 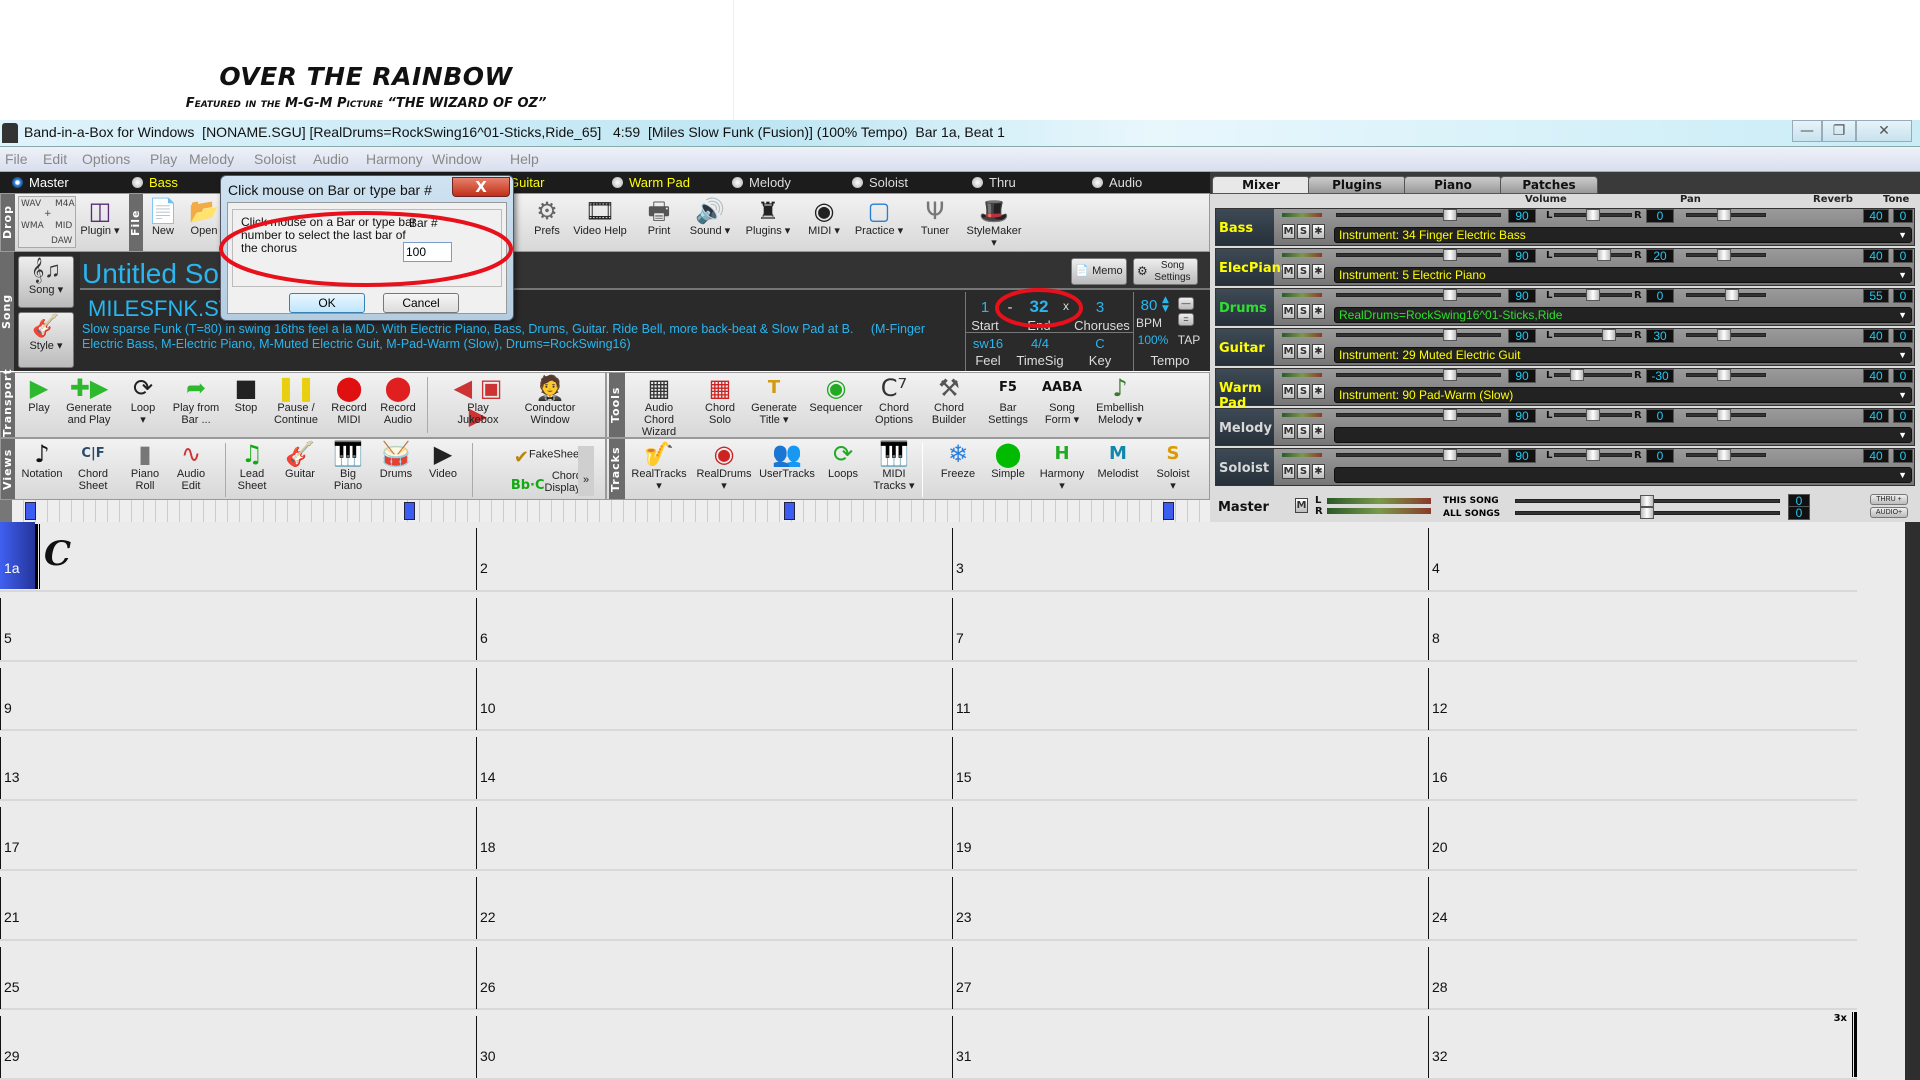 What do you see at coordinates (1062, 400) in the screenshot?
I see `song-form-button: AABA Song Form ▾` at bounding box center [1062, 400].